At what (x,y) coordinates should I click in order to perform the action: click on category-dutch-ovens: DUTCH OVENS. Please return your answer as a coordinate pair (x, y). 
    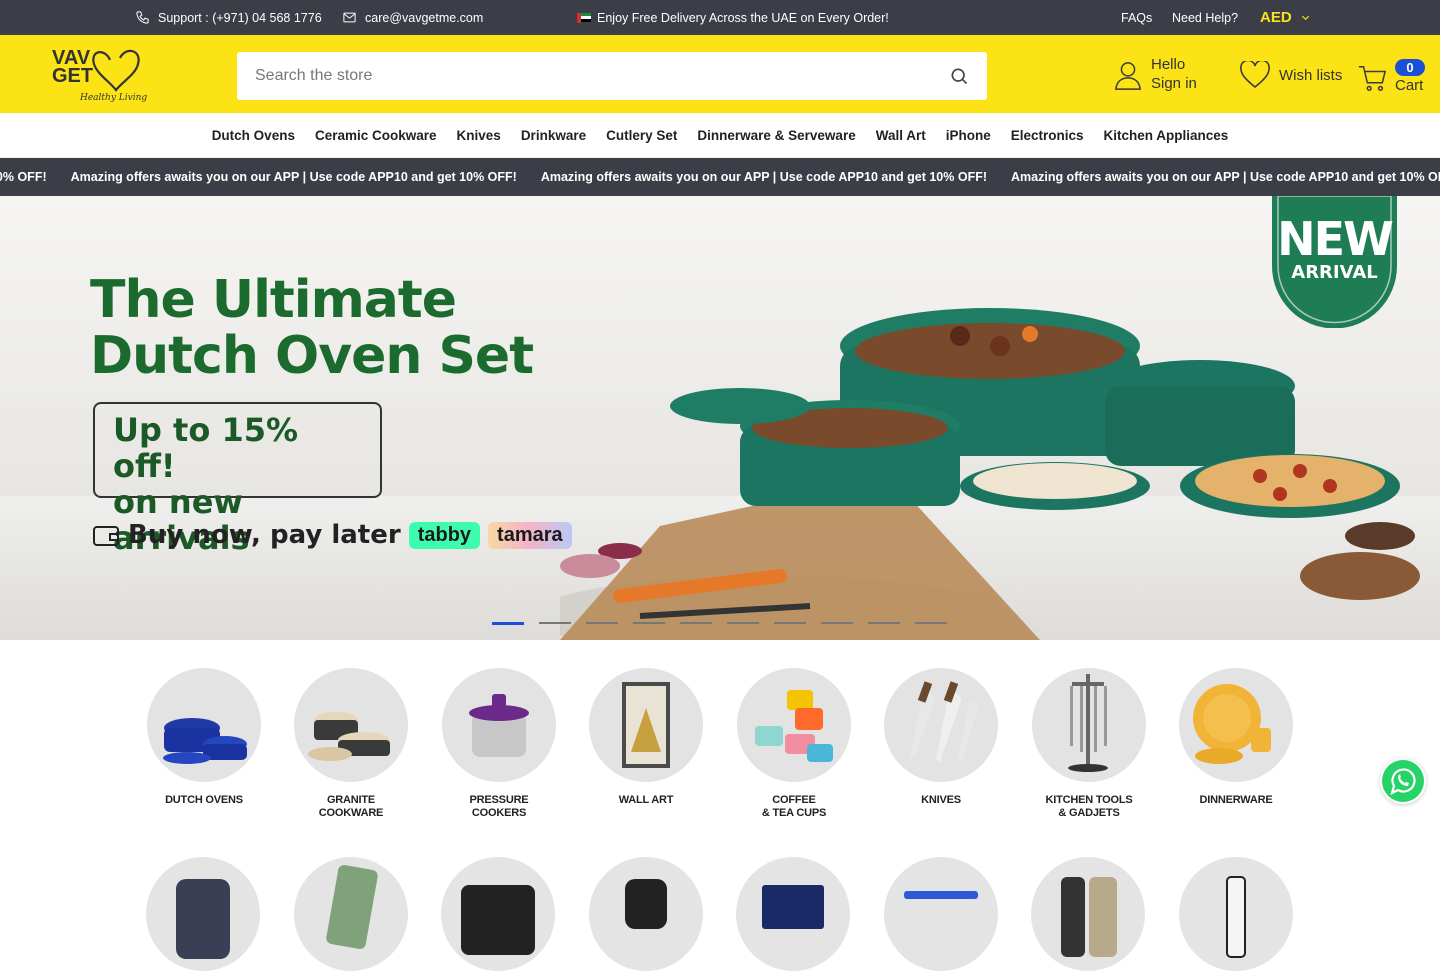
    Looking at the image, I should click on (204, 737).